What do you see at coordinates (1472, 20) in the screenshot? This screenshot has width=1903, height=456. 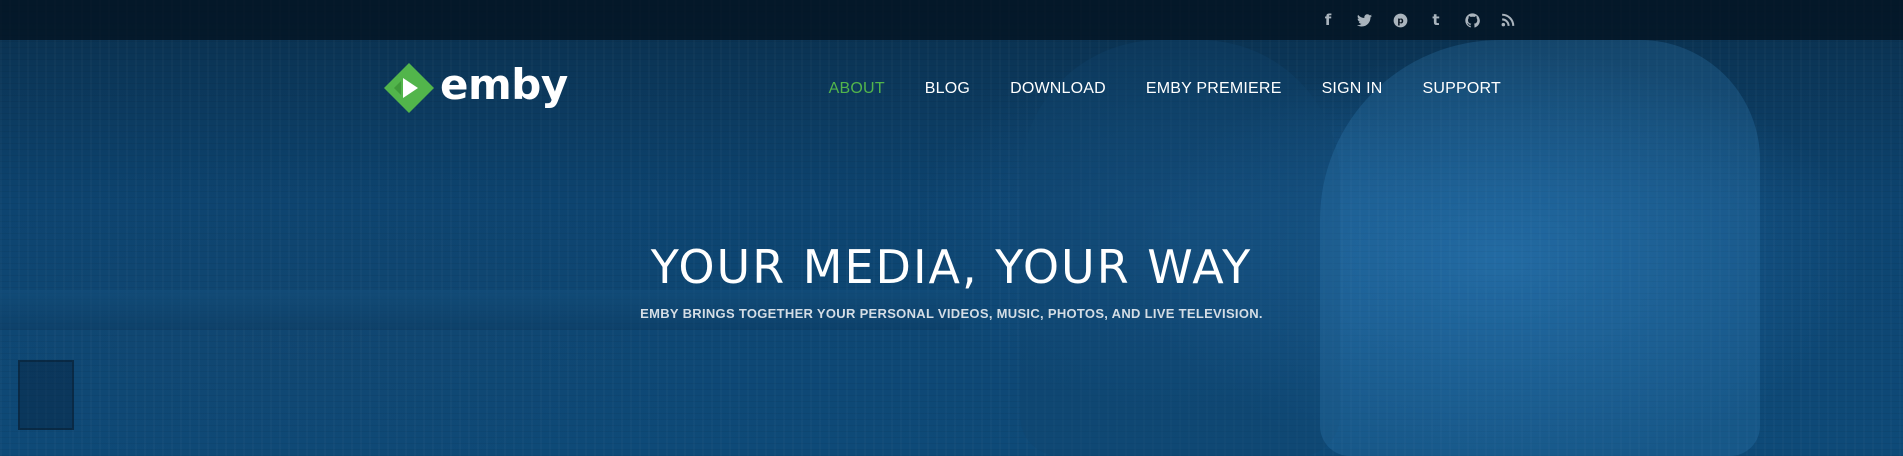 I see `github-icon` at bounding box center [1472, 20].